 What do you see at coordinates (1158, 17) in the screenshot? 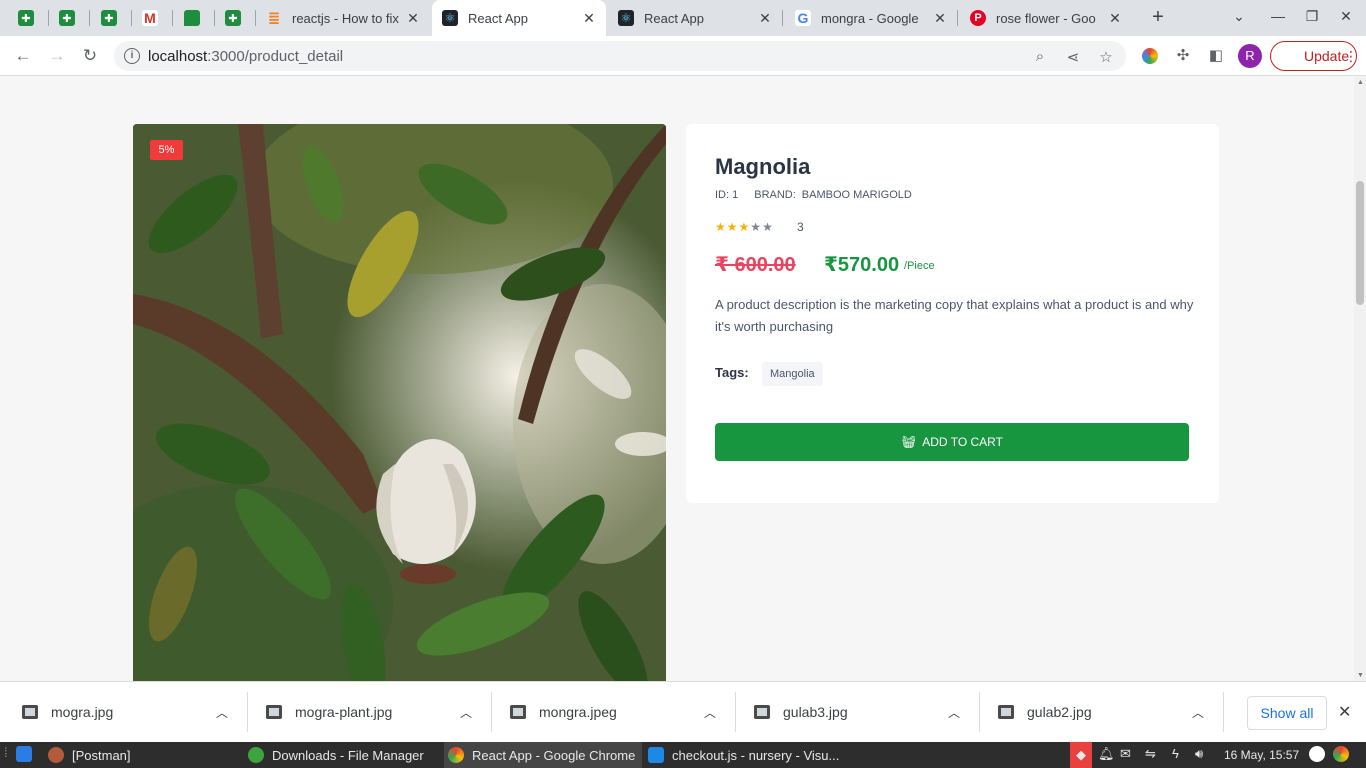
I see `new-tab-icon: +` at bounding box center [1158, 17].